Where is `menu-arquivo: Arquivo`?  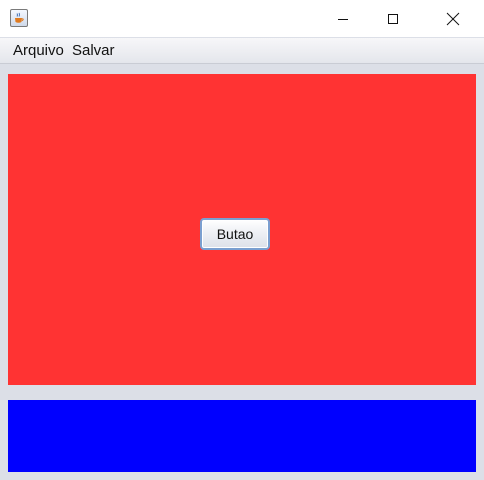
menu-arquivo: Arquivo is located at coordinates (38, 51).